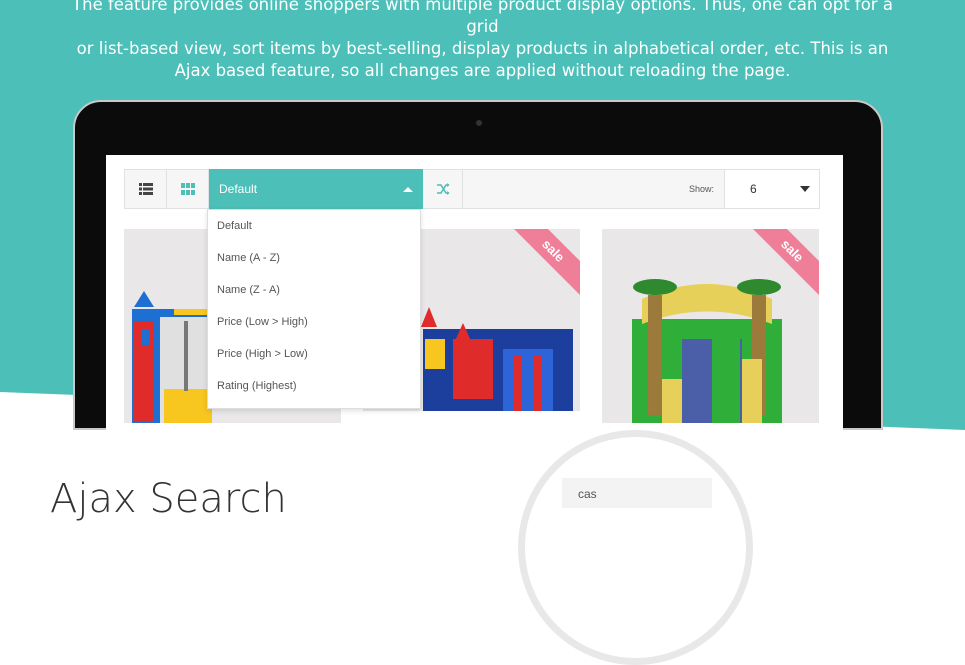 The image size is (965, 665). Describe the element at coordinates (314, 258) in the screenshot. I see `sort-option-name-asc: Name (A - Z)` at that location.